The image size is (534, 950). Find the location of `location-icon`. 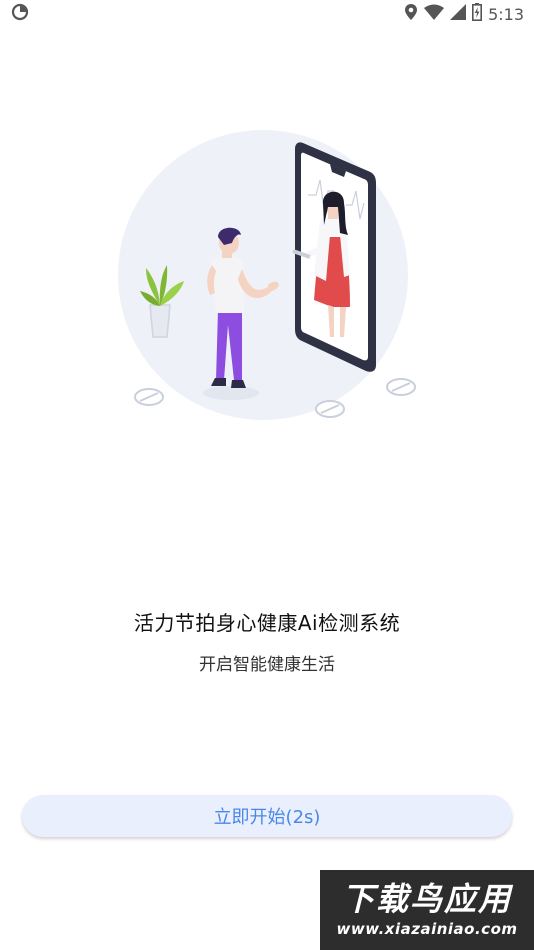

location-icon is located at coordinates (411, 14).